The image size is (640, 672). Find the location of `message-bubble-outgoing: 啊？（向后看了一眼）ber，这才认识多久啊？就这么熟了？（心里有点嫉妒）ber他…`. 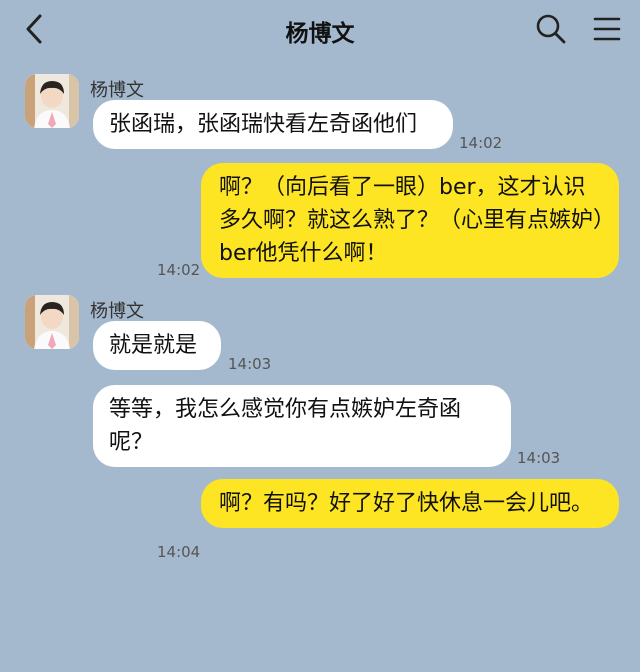

message-bubble-outgoing: 啊？（向后看了一眼）ber，这才认识多久啊？就这么熟了？（心里有点嫉妒）ber他… is located at coordinates (410, 220).